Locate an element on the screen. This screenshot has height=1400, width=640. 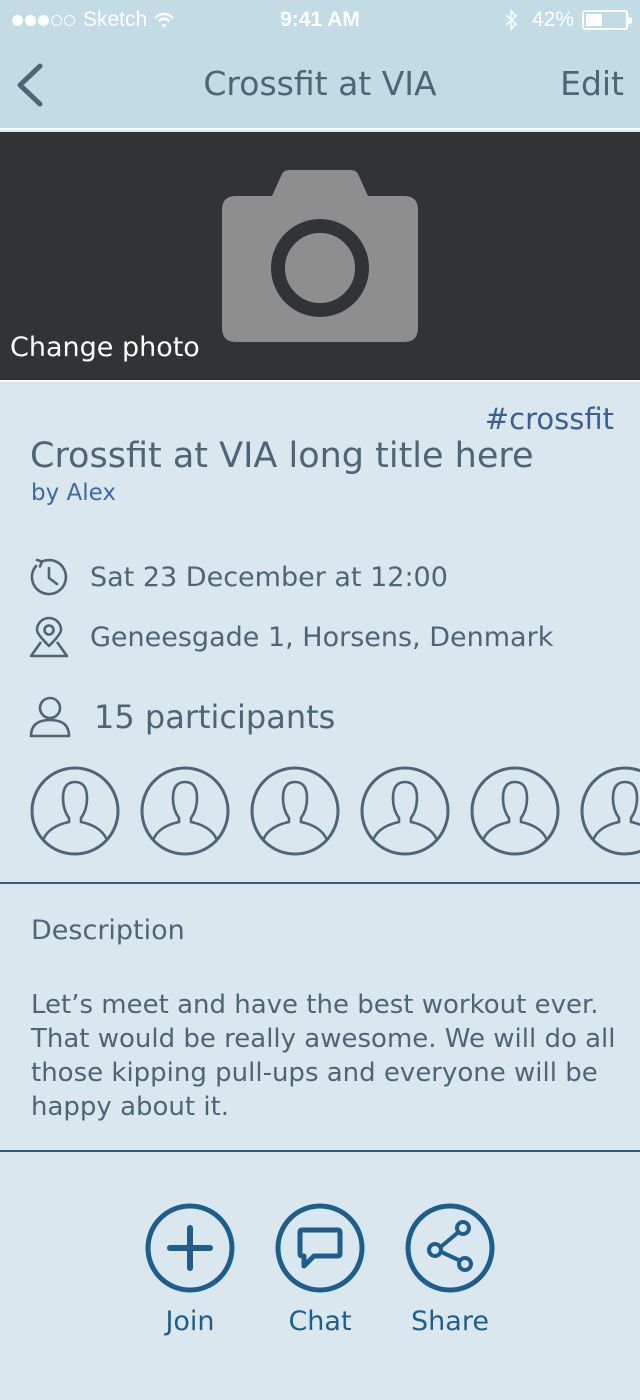
camera-icon is located at coordinates (320, 256).